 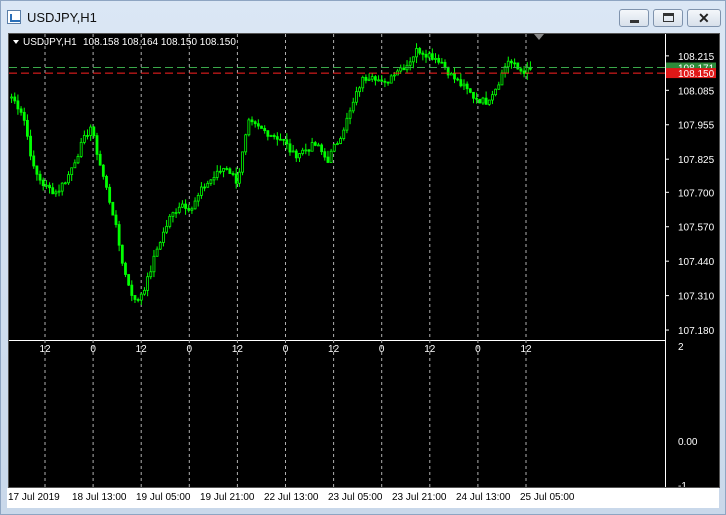 I want to click on indicator-axis: 2 0.00 -1, so click(x=688, y=415).